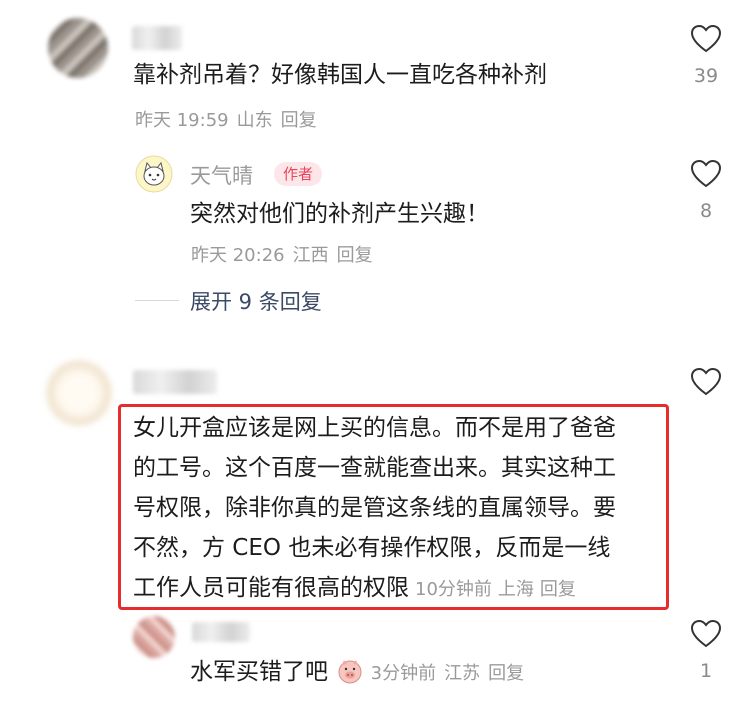  I want to click on comment-location: 上海, so click(515, 589).